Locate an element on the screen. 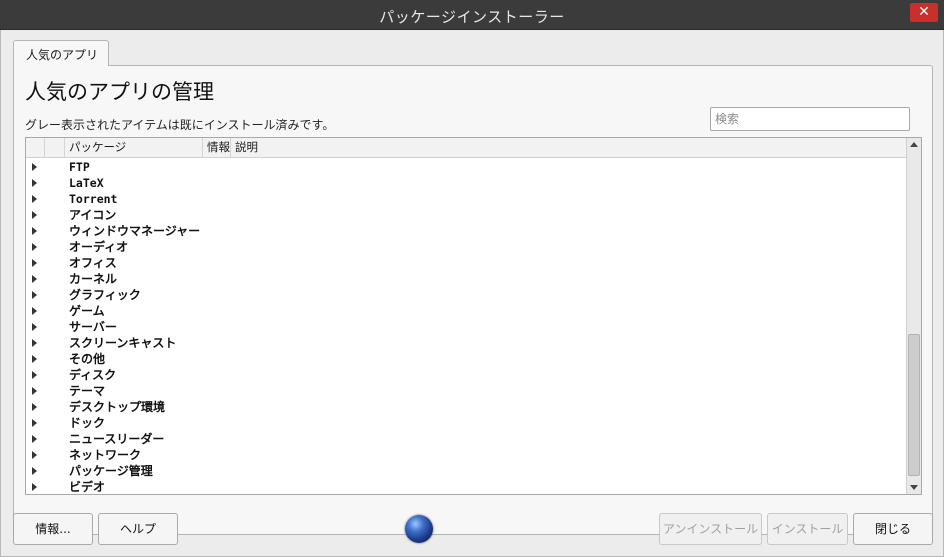 Image resolution: width=944 pixels, height=557 pixels. category-label: テーマ is located at coordinates (87, 391).